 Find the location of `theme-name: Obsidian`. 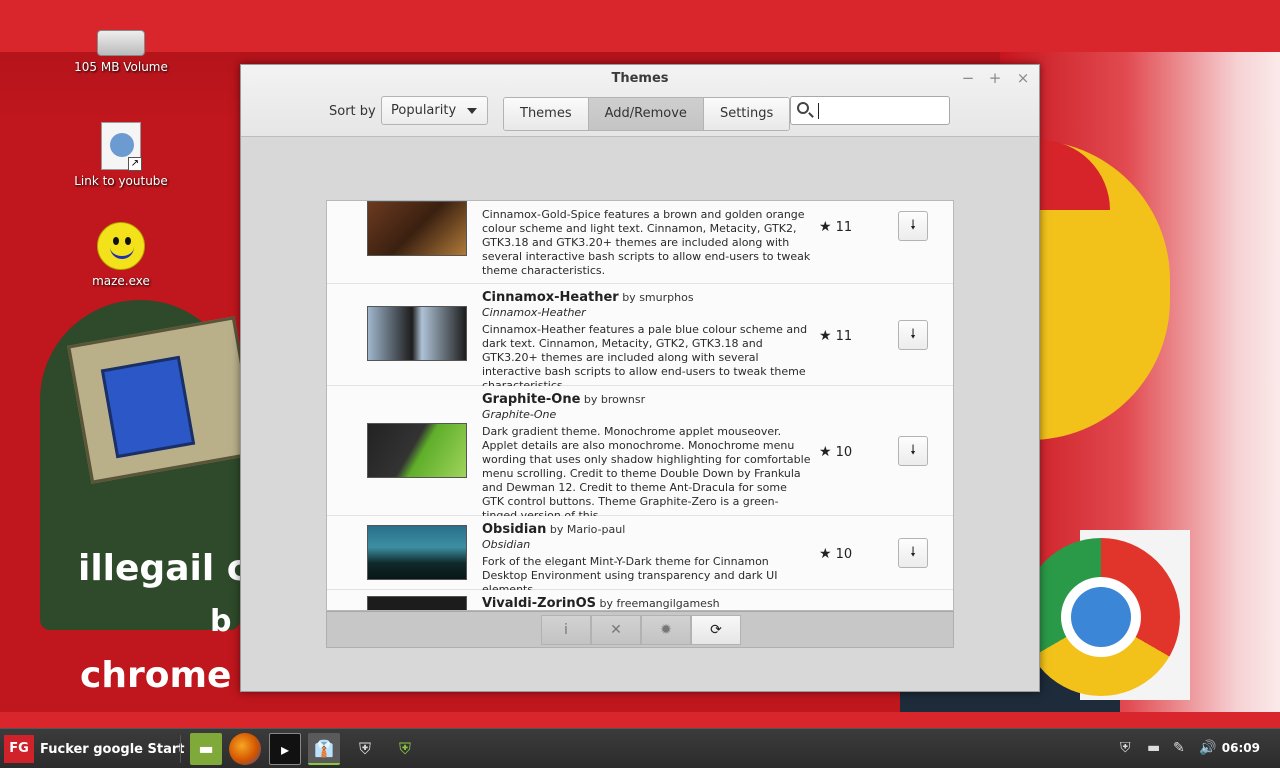

theme-name: Obsidian is located at coordinates (514, 529).